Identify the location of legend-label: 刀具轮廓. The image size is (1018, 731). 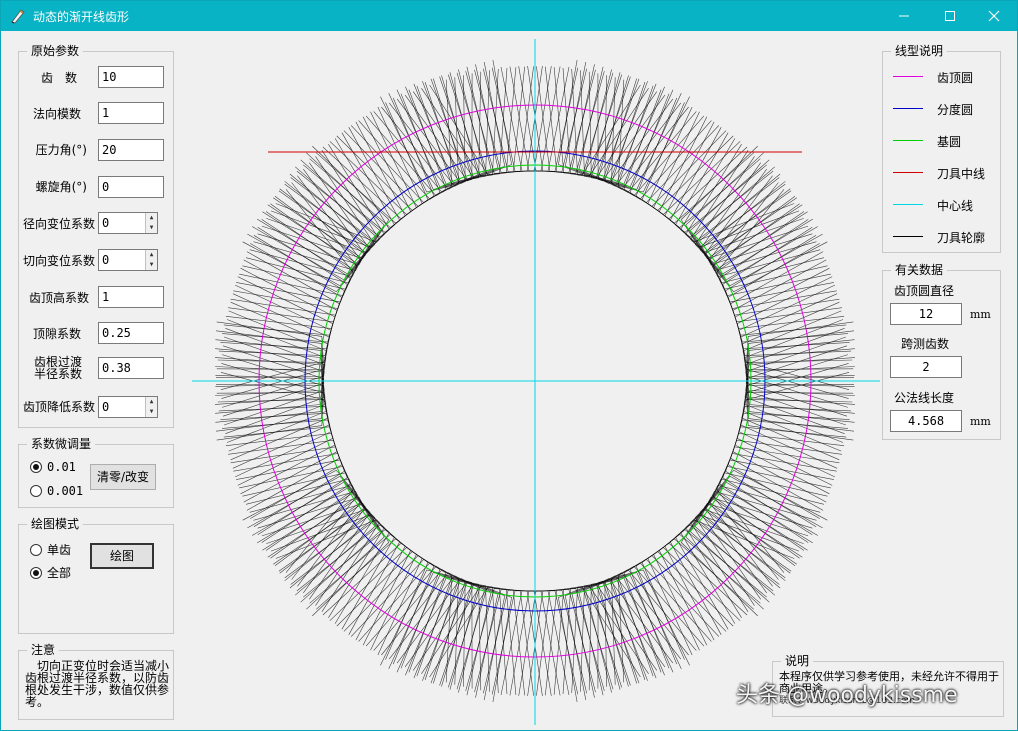
(961, 238).